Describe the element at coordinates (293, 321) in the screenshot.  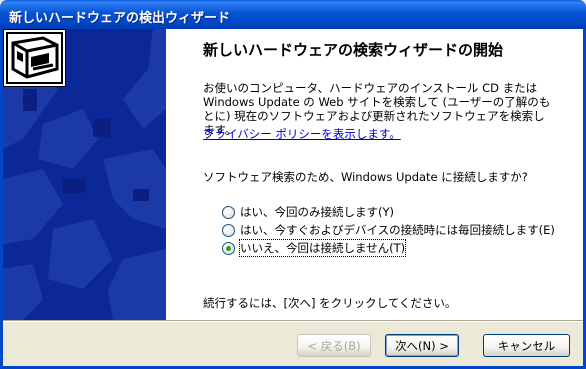
I see `button-divider` at that location.